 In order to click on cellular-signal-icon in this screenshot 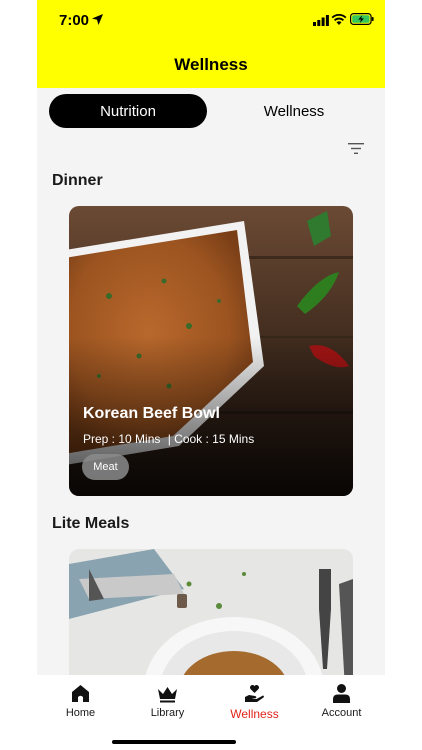, I will do `click(321, 20)`.